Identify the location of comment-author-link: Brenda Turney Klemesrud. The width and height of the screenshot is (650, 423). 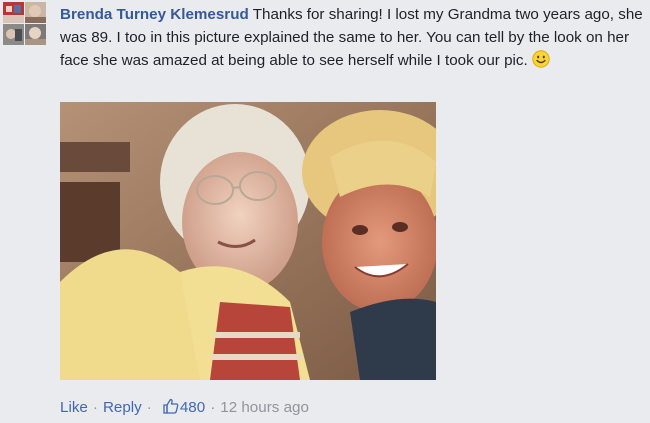
(154, 14).